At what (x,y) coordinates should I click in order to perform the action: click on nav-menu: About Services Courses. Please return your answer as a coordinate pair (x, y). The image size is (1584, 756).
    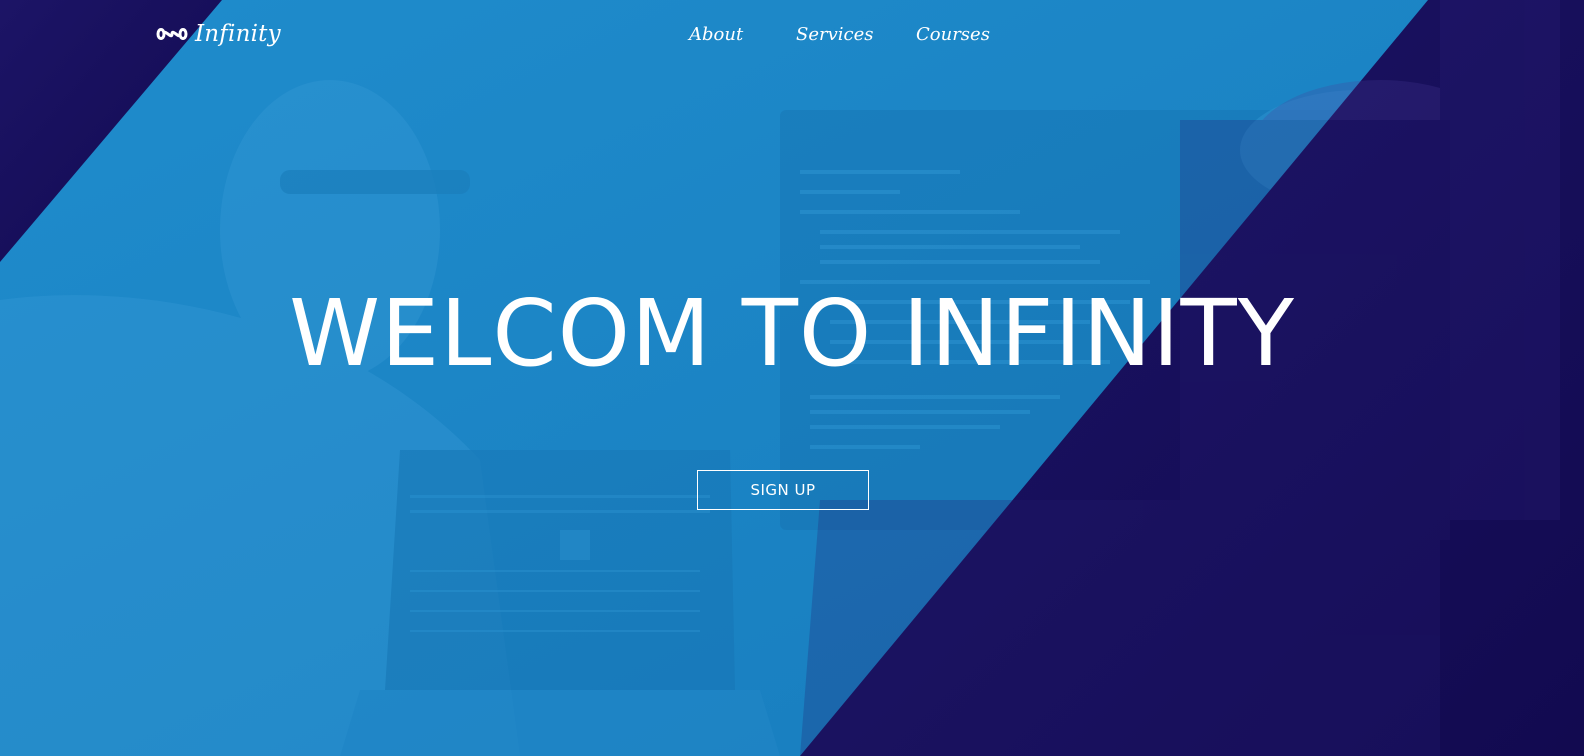
    Looking at the image, I should click on (792, 35).